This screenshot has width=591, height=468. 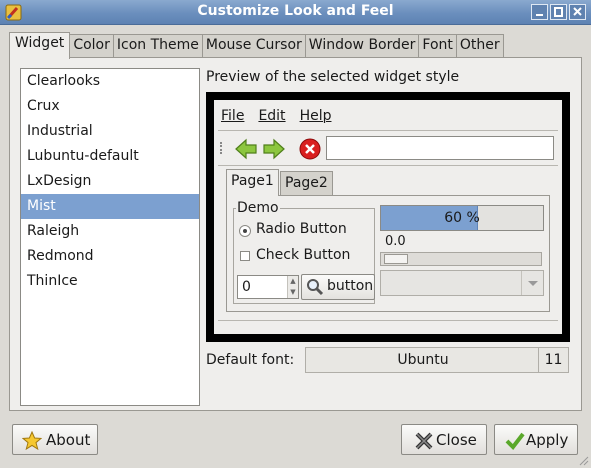 I want to click on minimize-icon, so click(x=539, y=15).